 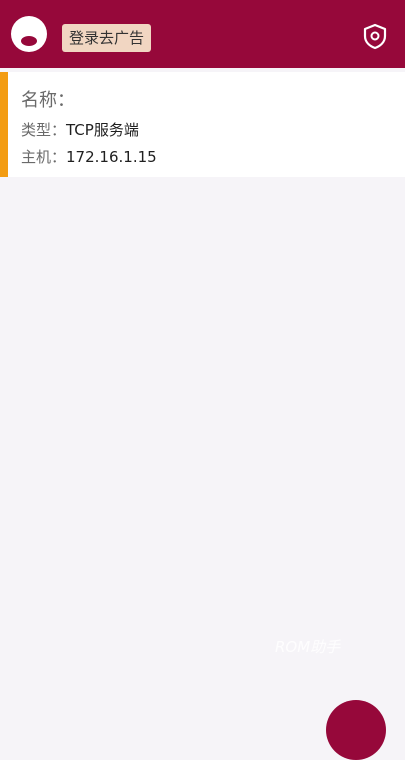 I want to click on name-label: 名称：, so click(x=48, y=100).